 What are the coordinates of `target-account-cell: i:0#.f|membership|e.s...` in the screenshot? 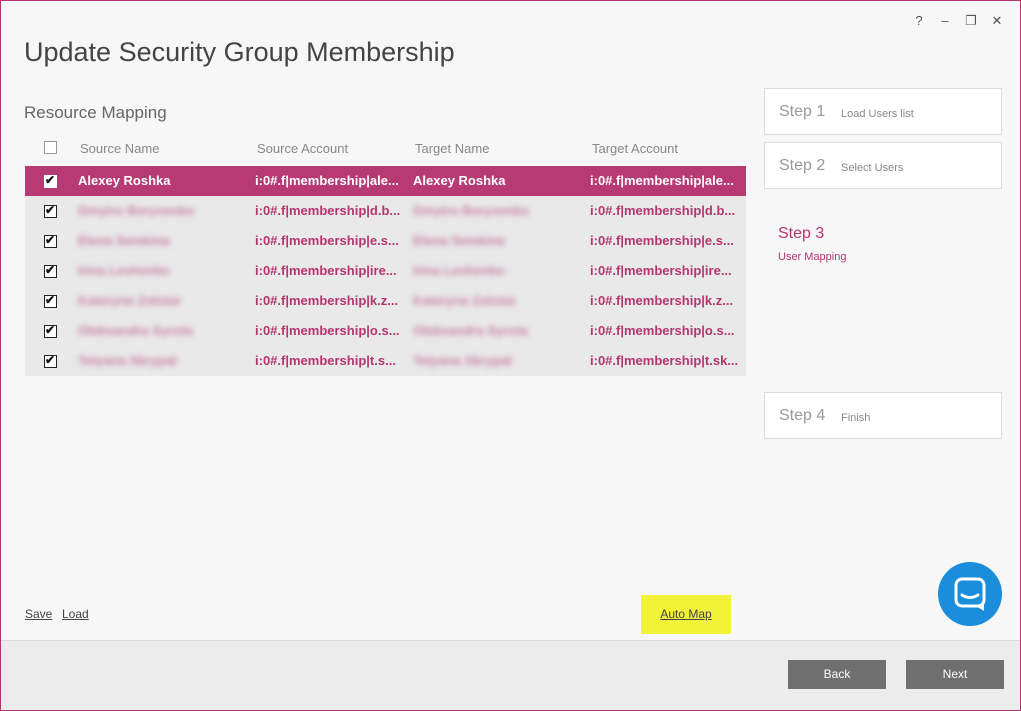 It's located at (662, 240).